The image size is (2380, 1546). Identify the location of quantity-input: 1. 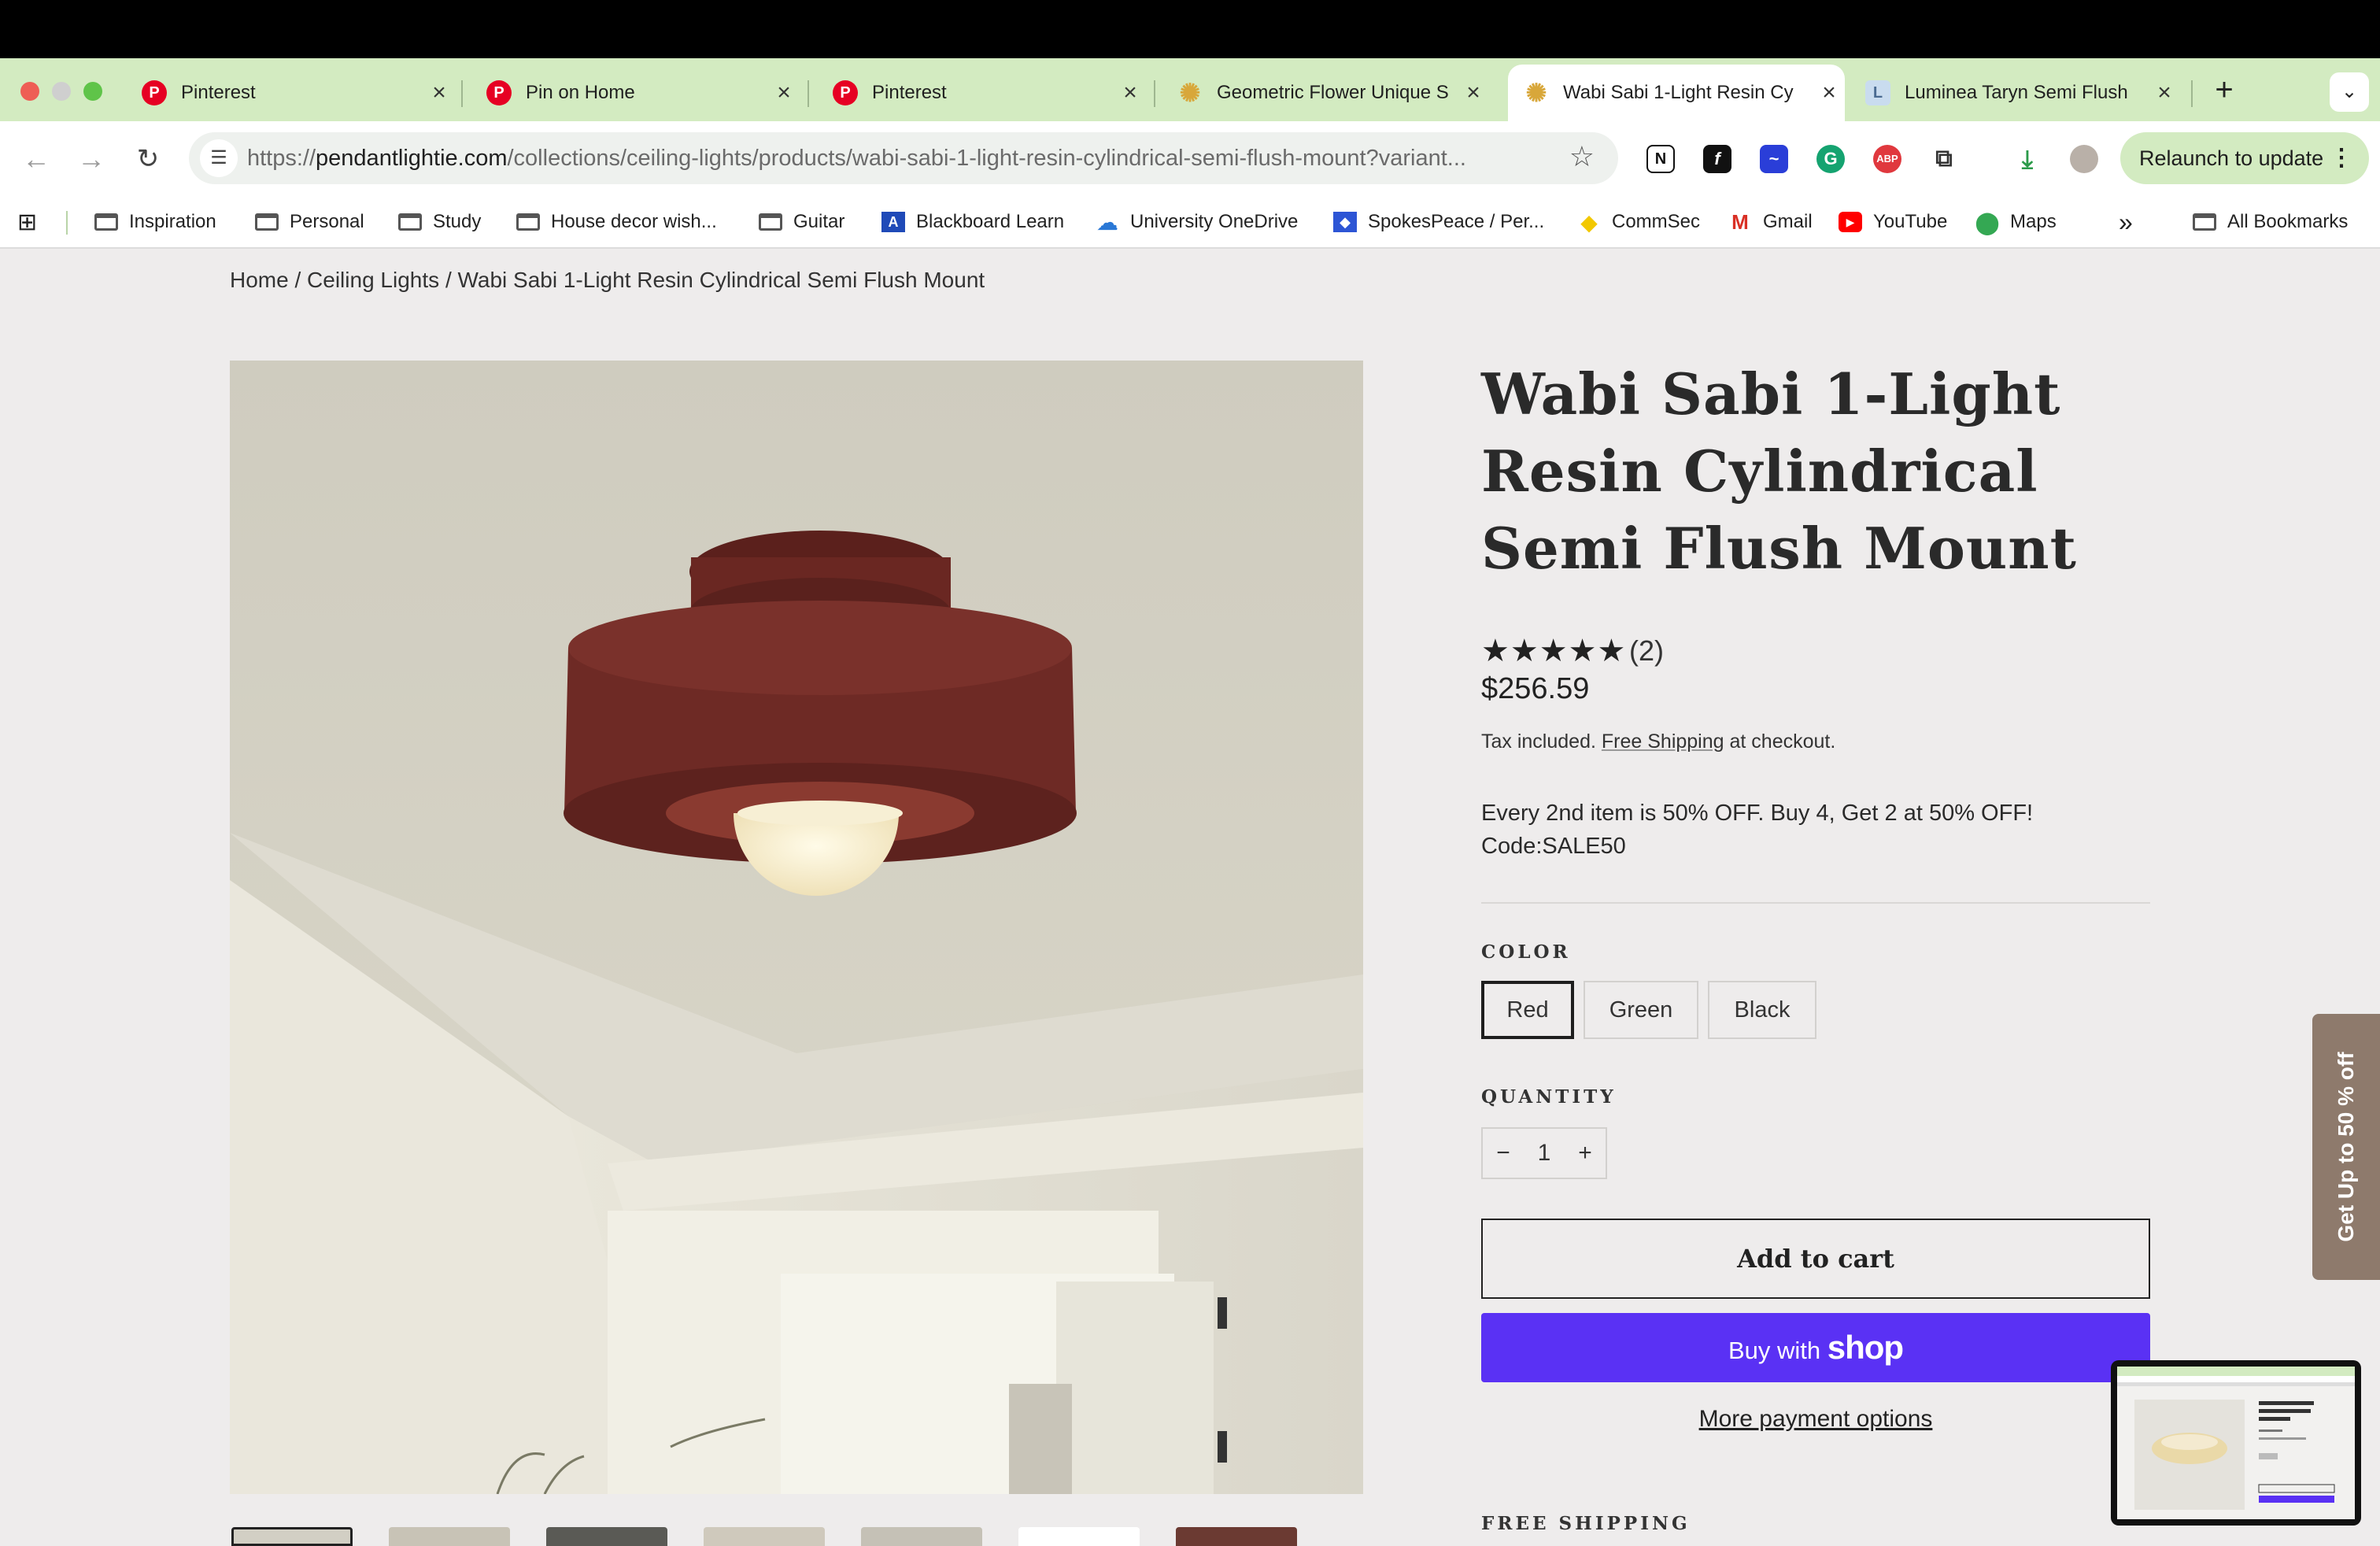
(1544, 1154).